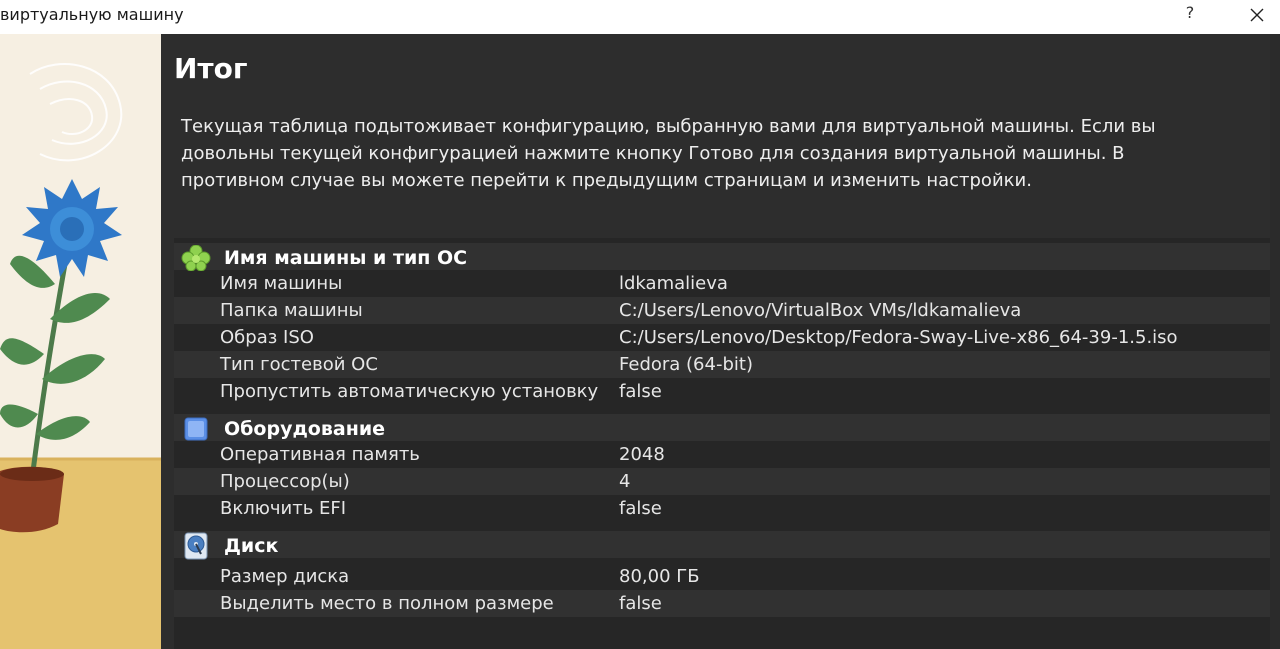 The image size is (1280, 649). What do you see at coordinates (285, 576) in the screenshot?
I see `row-key: Размер диска` at bounding box center [285, 576].